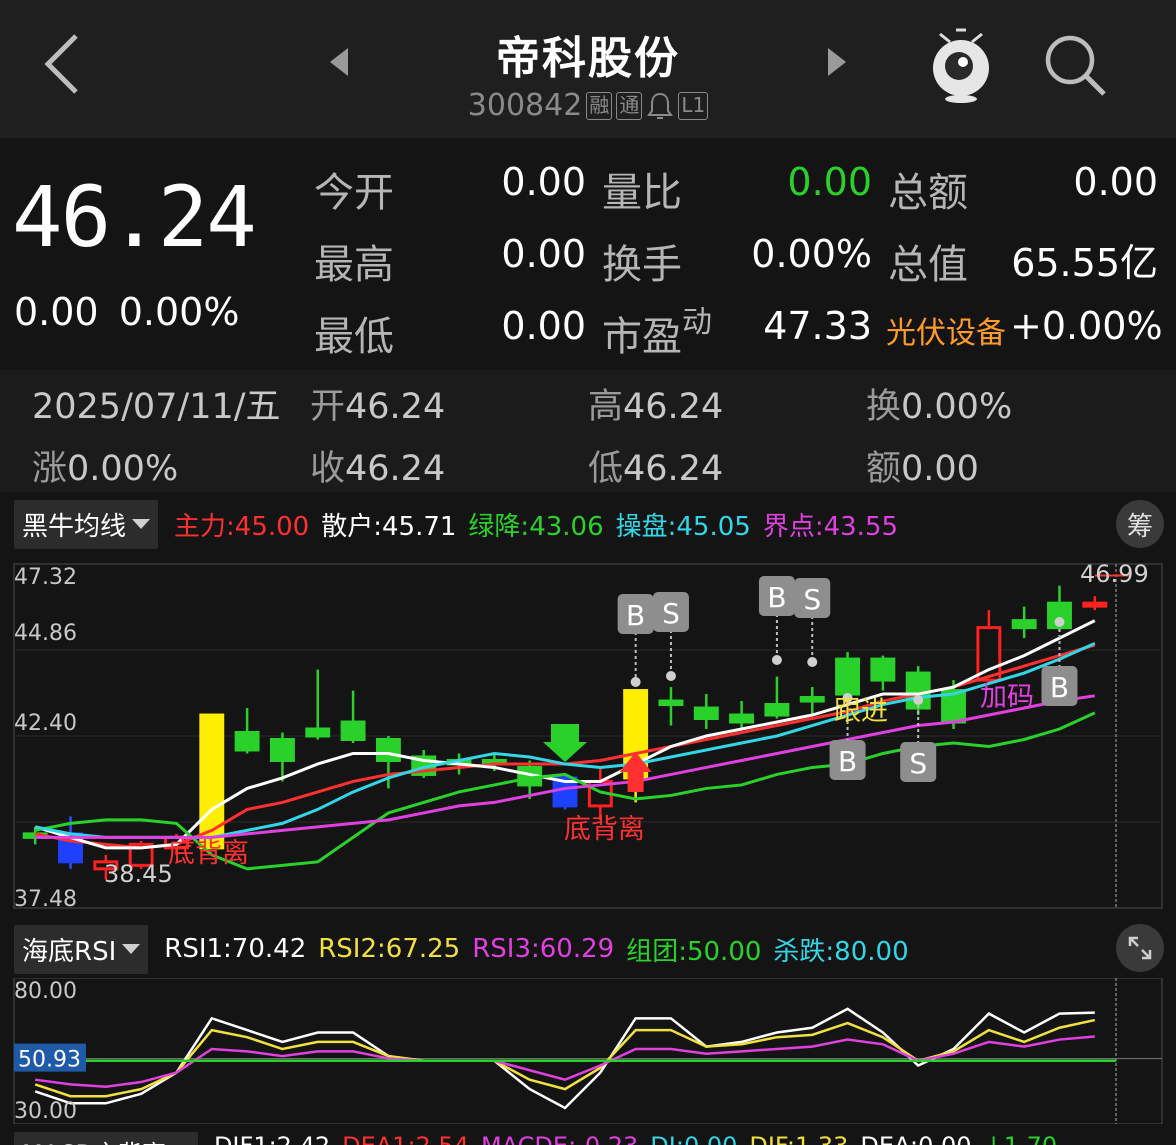 This screenshot has width=1176, height=1145. I want to click on legend-group-label: 组团:, so click(656, 951).